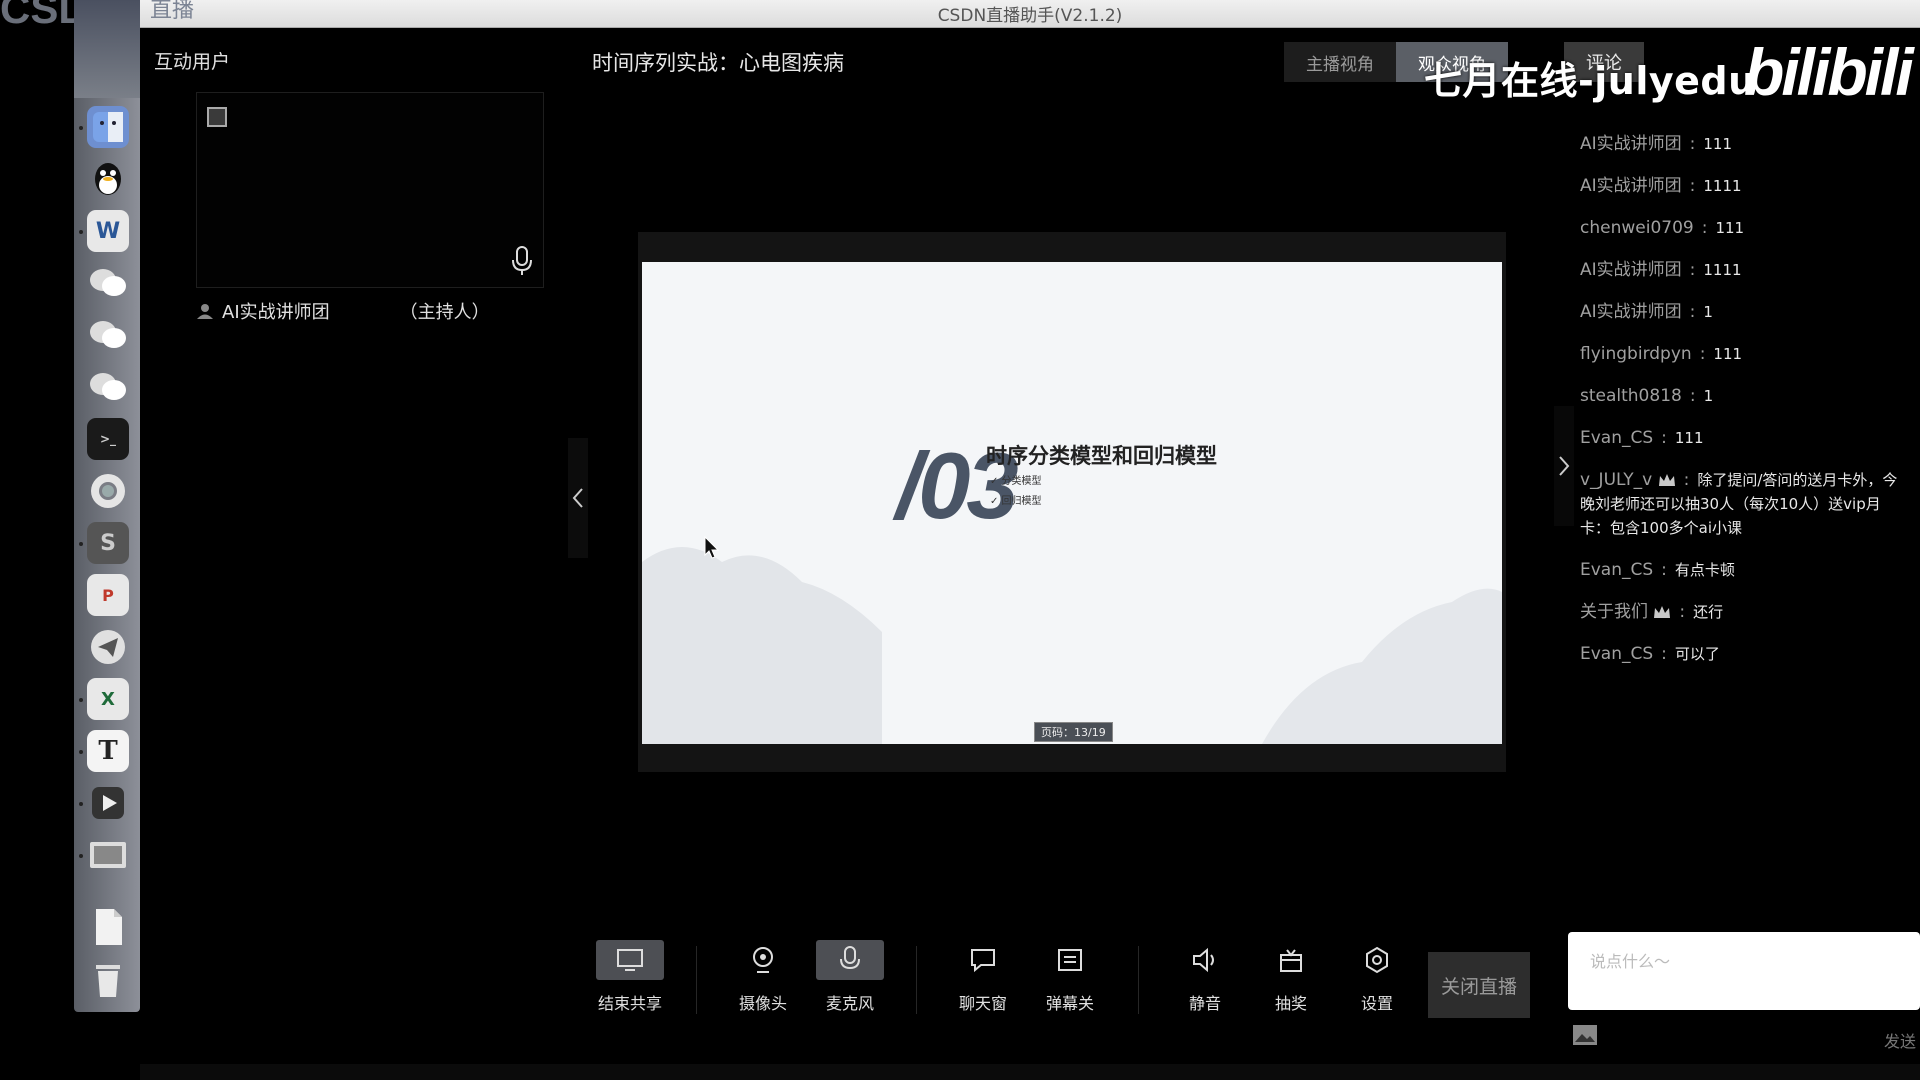  What do you see at coordinates (108, 803) in the screenshot?
I see `video-player-icon` at bounding box center [108, 803].